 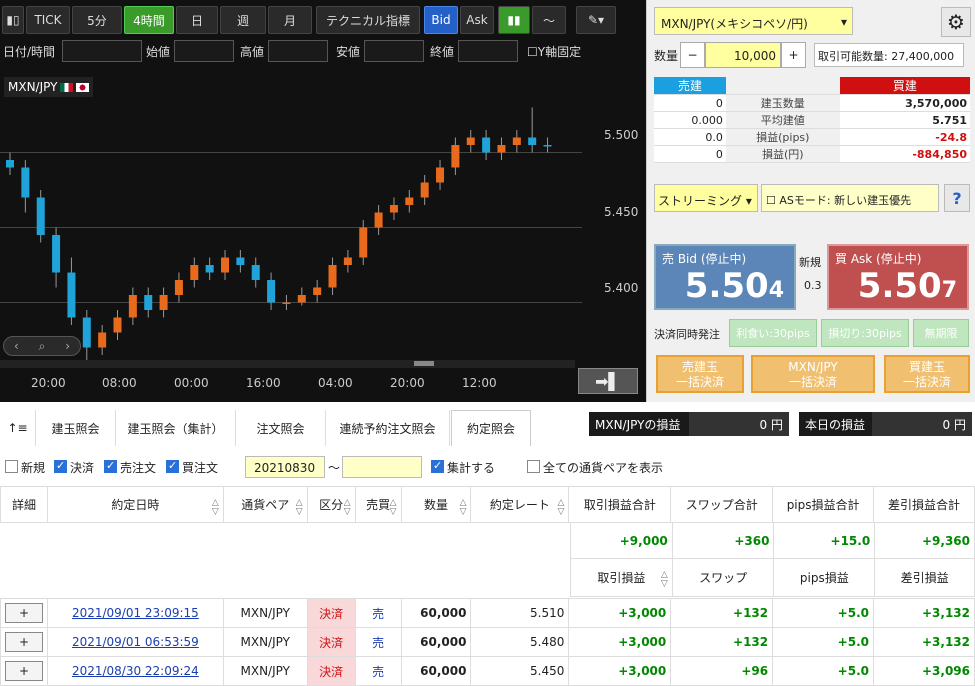 What do you see at coordinates (424, 363) in the screenshot?
I see `chart-scroll-thumb` at bounding box center [424, 363].